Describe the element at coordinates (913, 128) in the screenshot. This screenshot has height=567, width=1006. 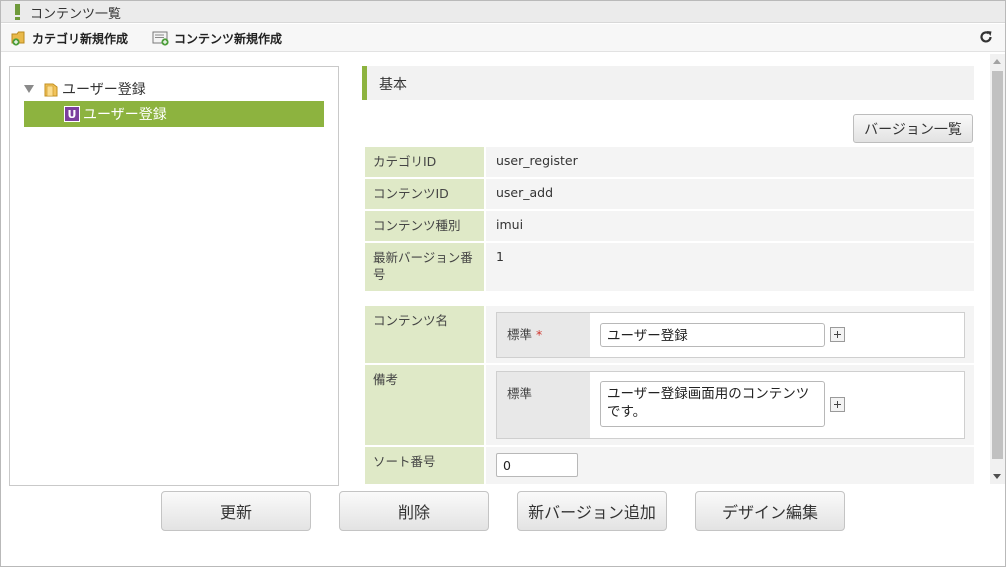
I see `version-list-button: バージョン一覧` at that location.